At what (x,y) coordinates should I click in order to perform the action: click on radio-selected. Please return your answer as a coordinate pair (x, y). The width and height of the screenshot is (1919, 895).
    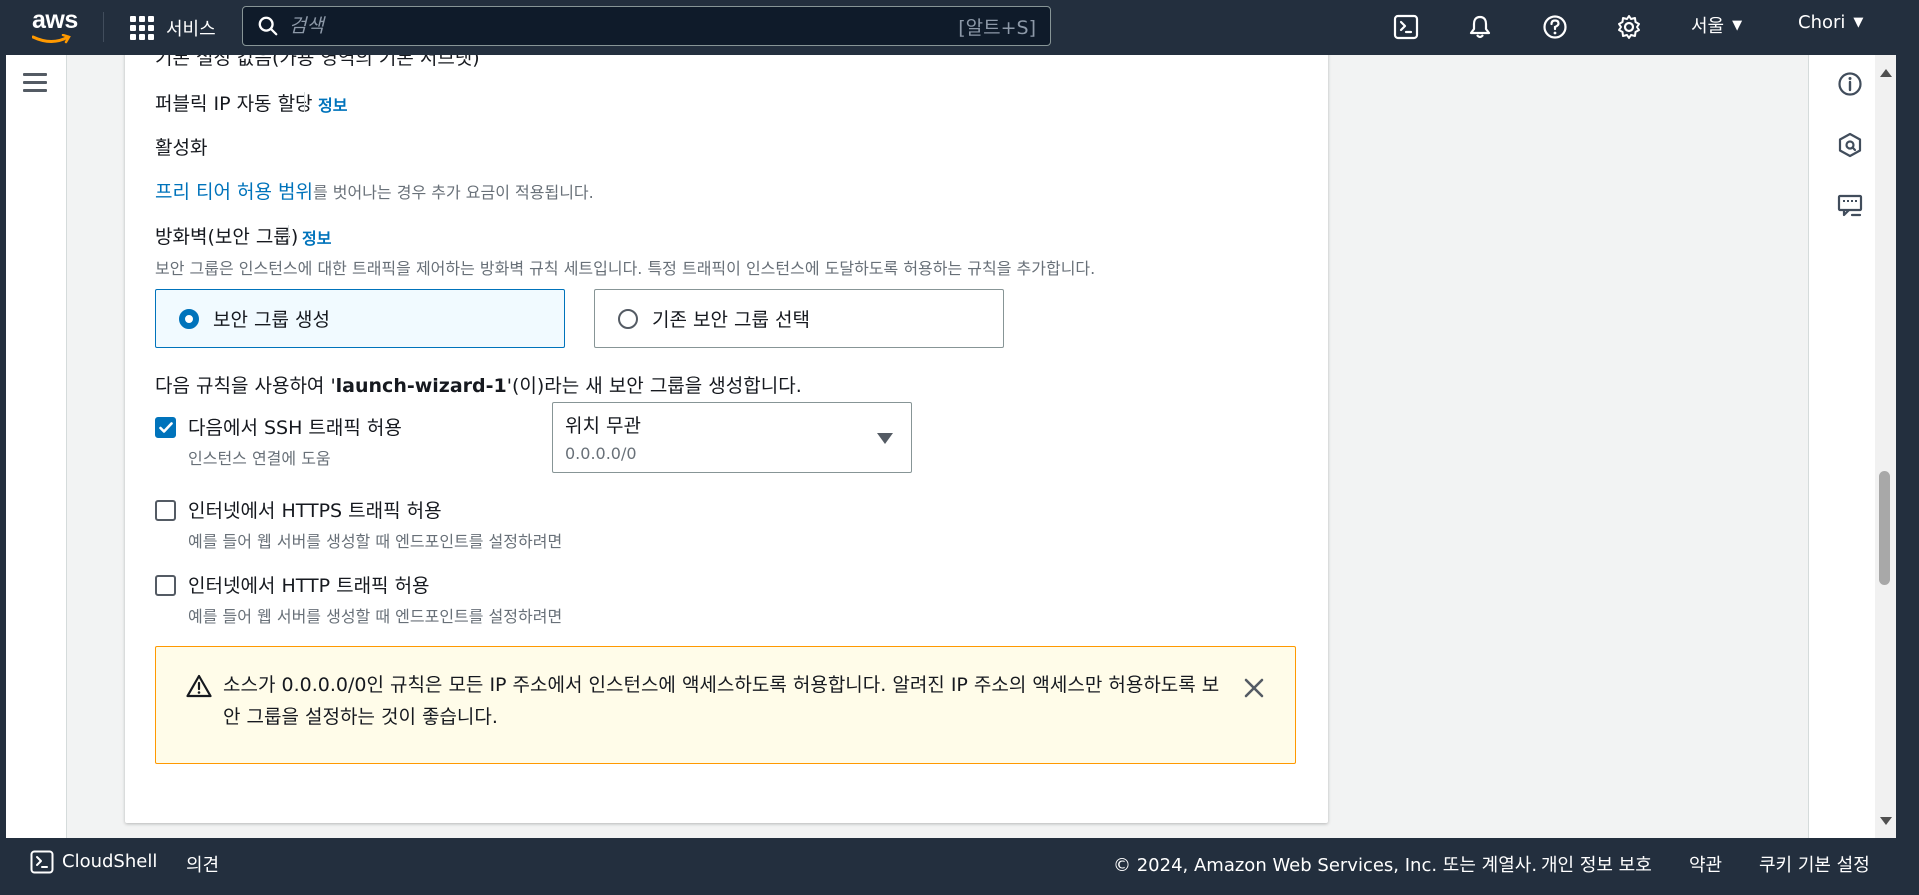
    Looking at the image, I should click on (189, 318).